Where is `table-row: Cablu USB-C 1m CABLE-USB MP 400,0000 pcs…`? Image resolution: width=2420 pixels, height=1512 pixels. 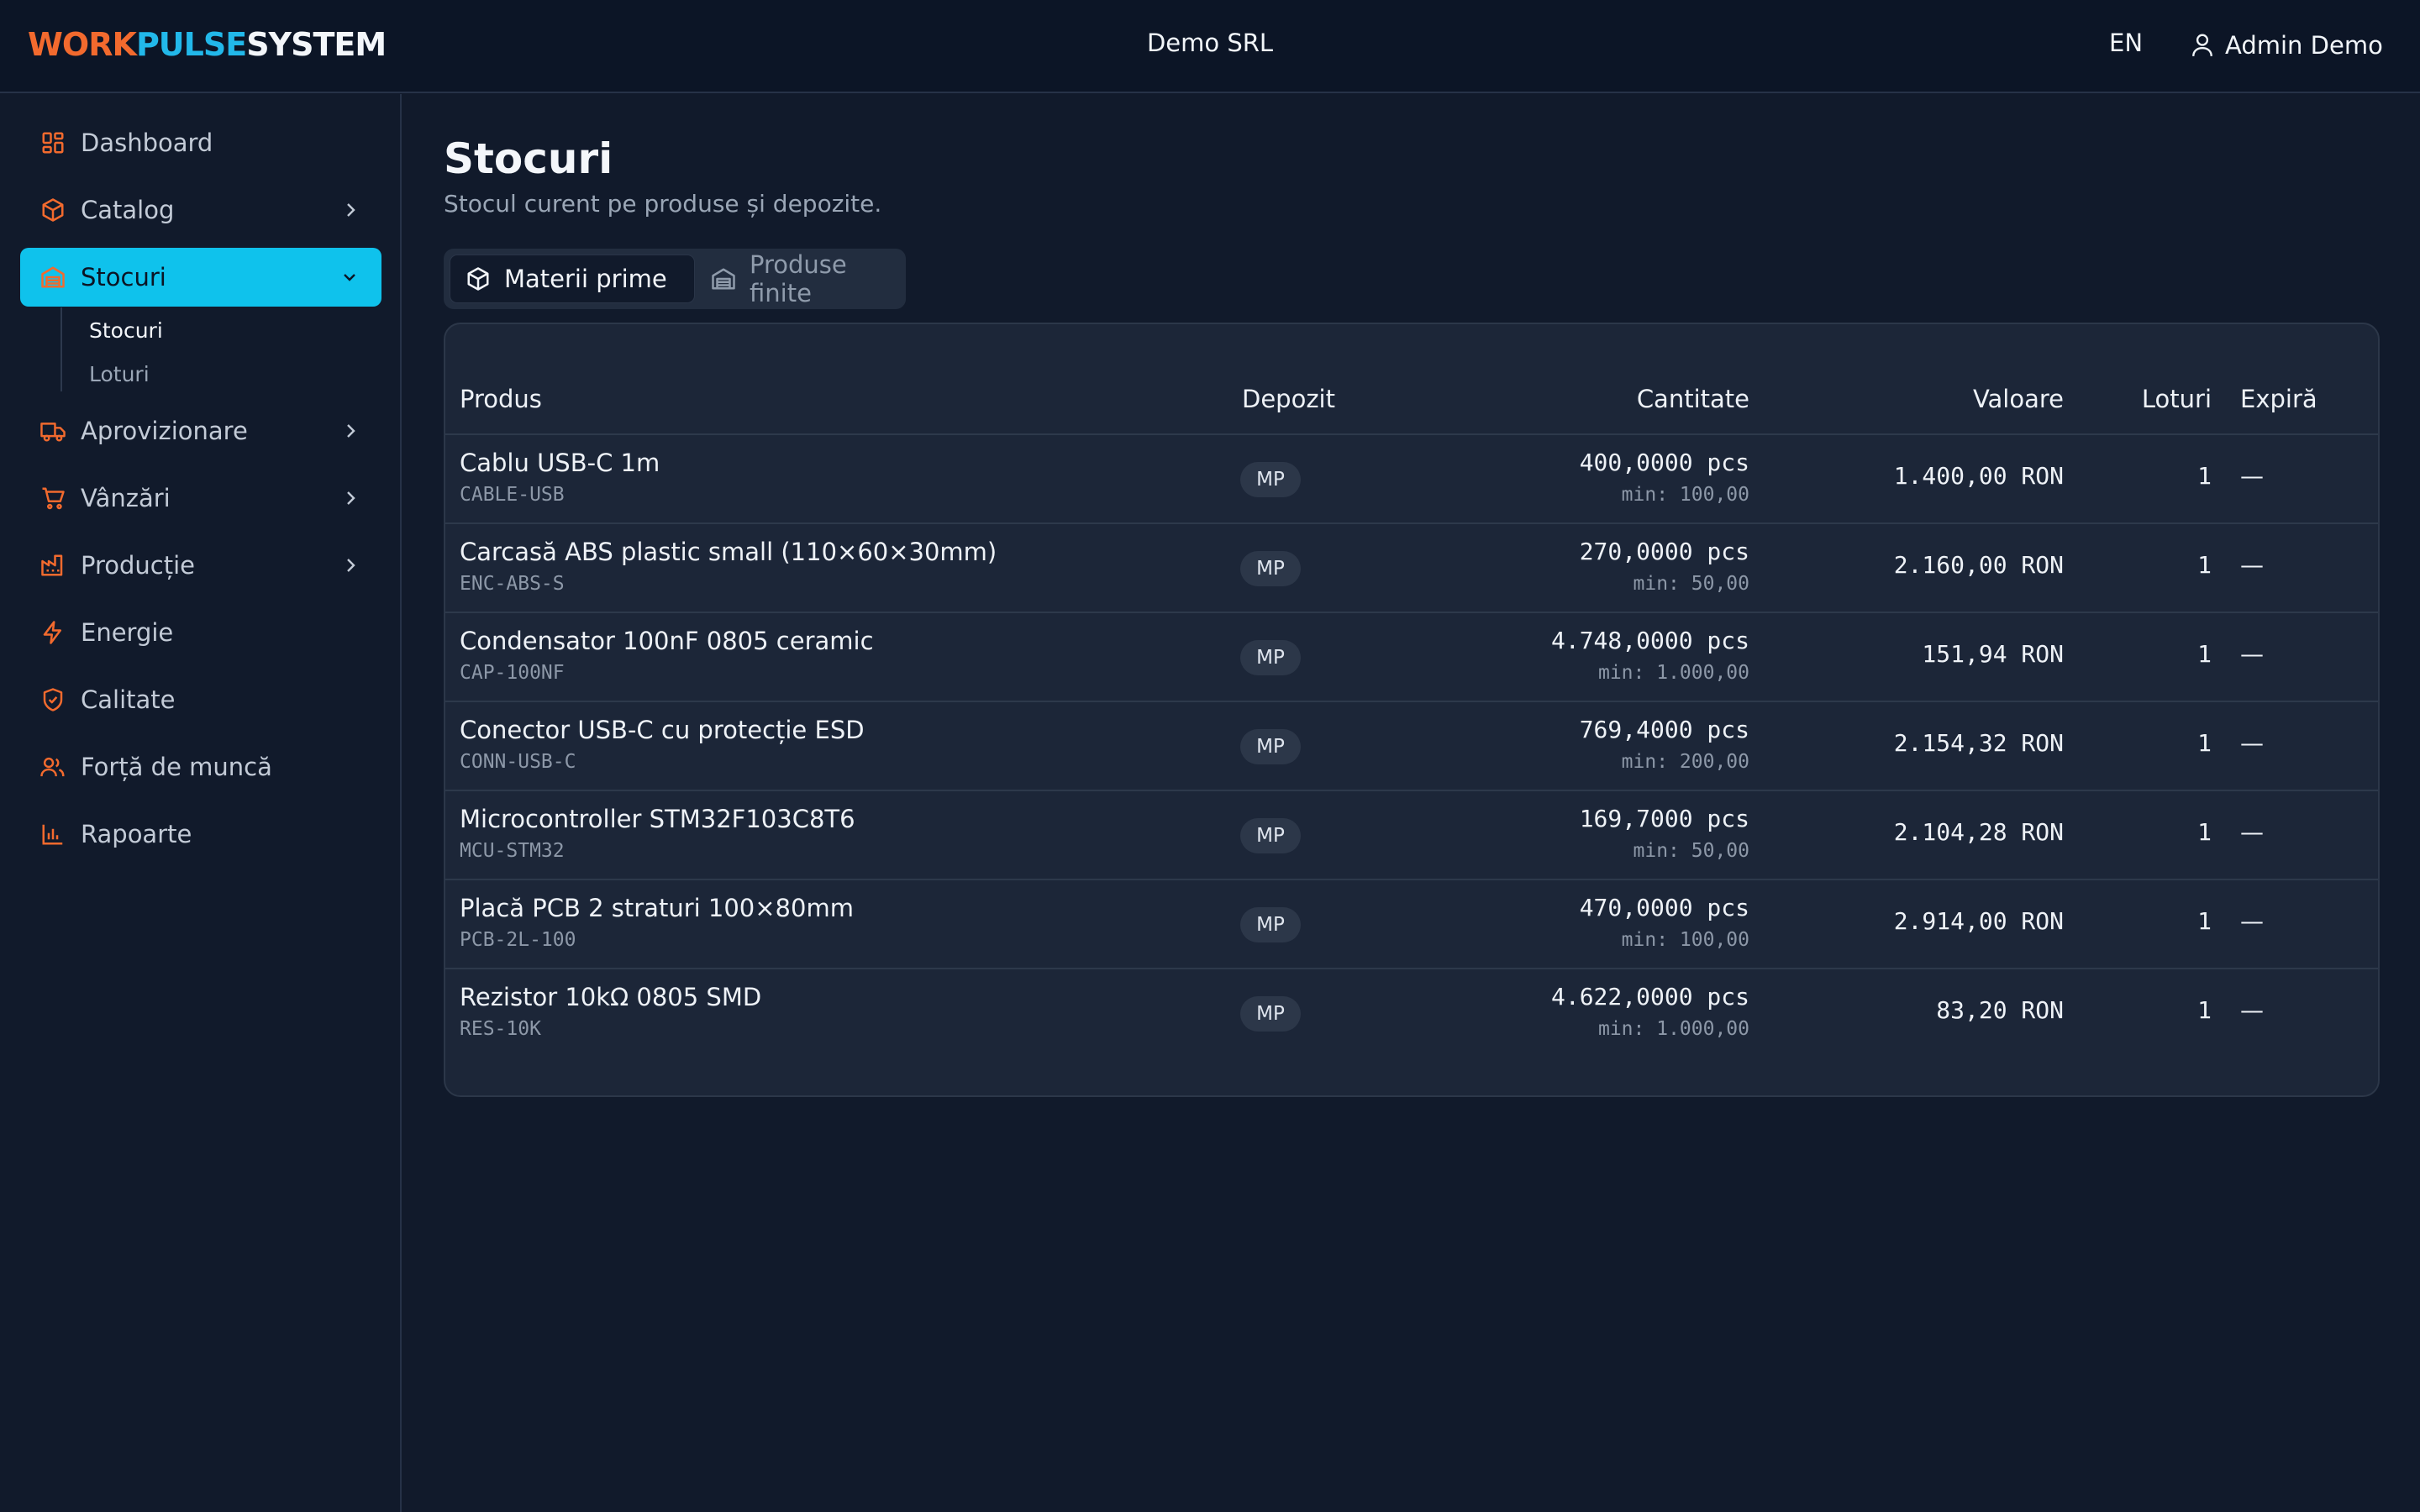 table-row: Cablu USB-C 1m CABLE-USB MP 400,0000 pcs… is located at coordinates (1411, 479).